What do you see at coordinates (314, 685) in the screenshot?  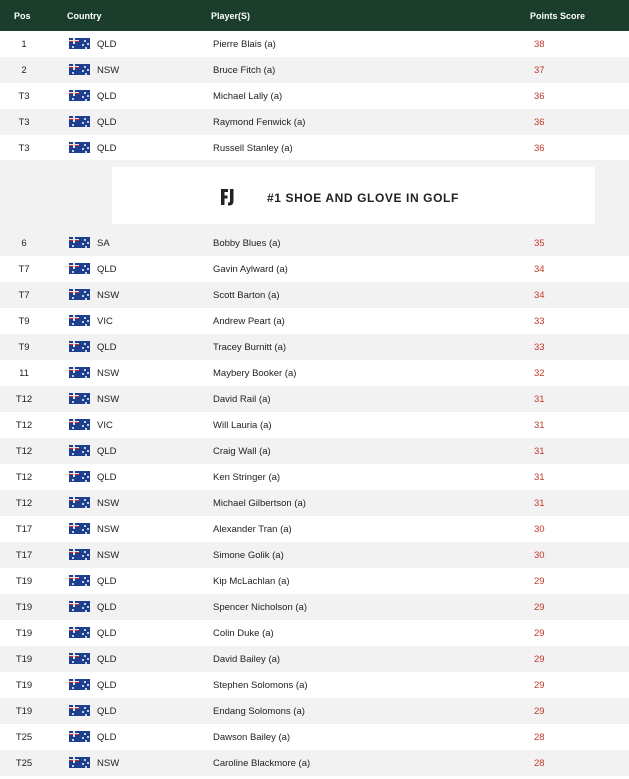 I see `table-row: T19 QLD Stephen Solomons (a) 29` at bounding box center [314, 685].